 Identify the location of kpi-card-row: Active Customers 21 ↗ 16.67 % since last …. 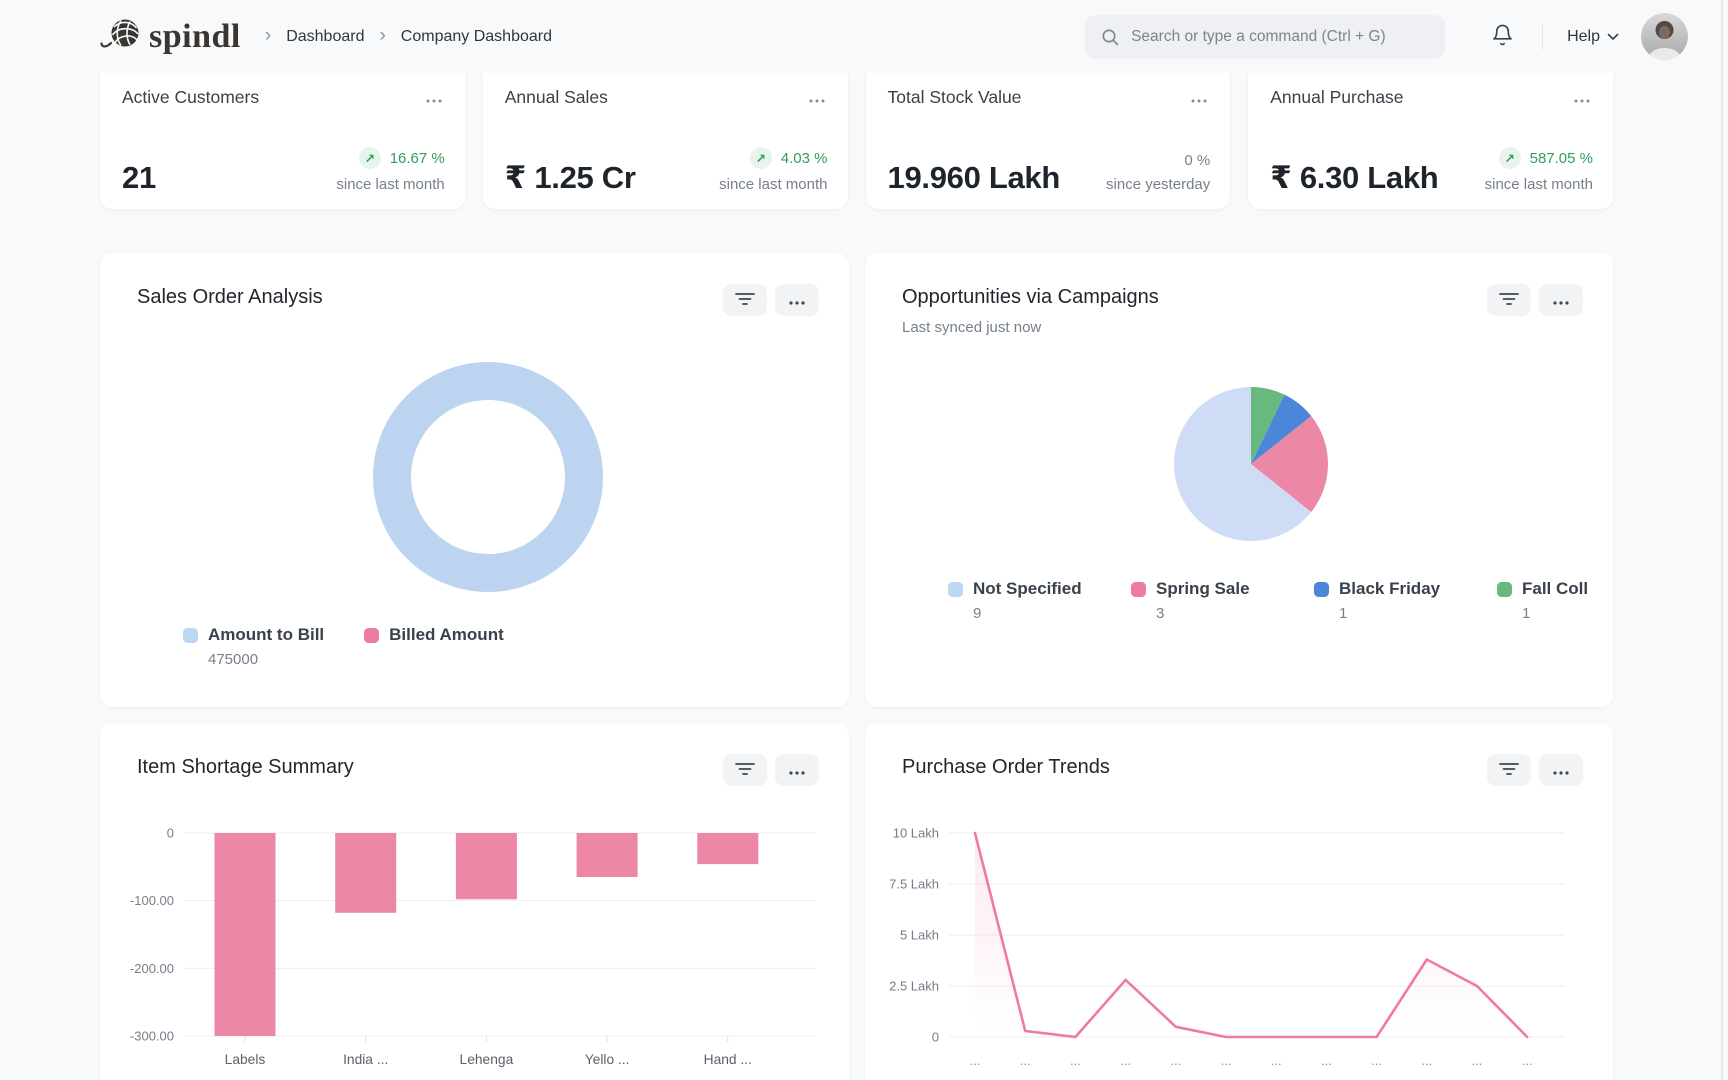
(856, 135).